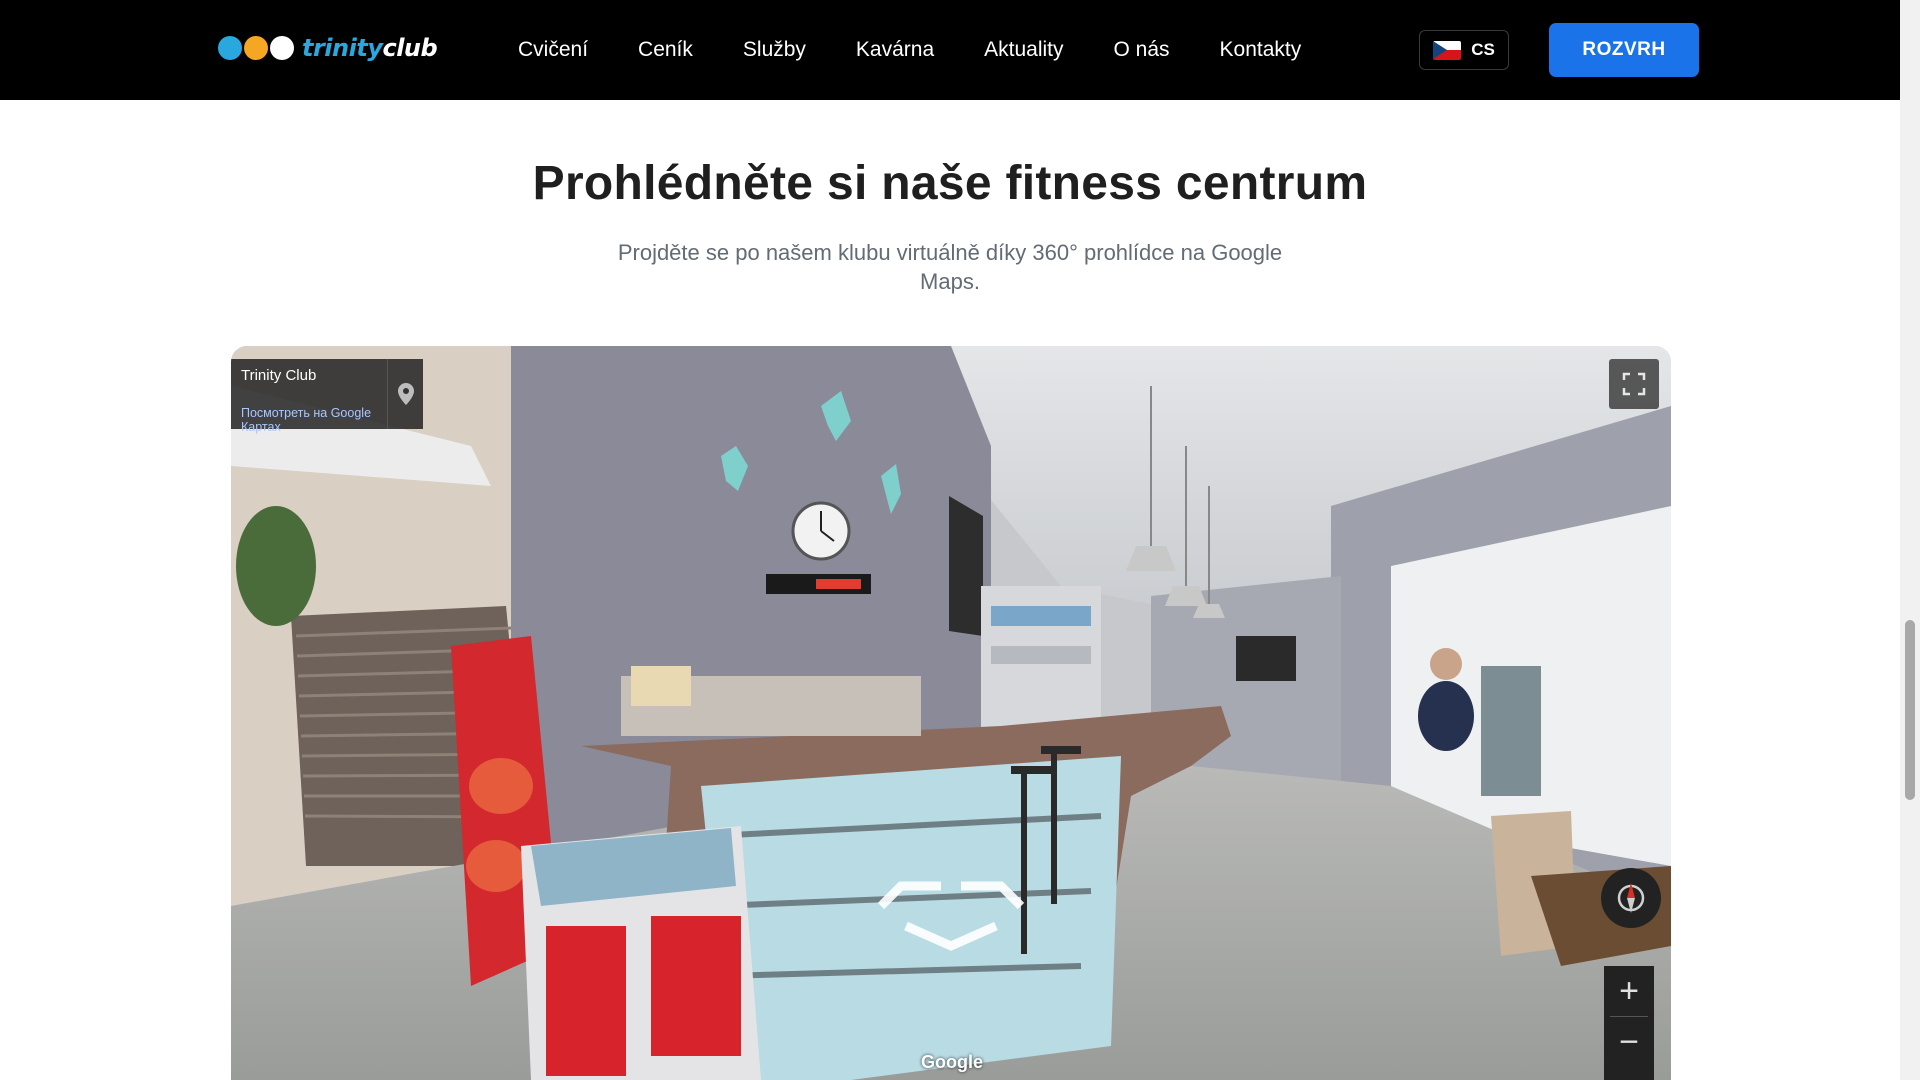 This screenshot has width=1920, height=1080. What do you see at coordinates (405, 394) in the screenshot?
I see `map-pin-icon` at bounding box center [405, 394].